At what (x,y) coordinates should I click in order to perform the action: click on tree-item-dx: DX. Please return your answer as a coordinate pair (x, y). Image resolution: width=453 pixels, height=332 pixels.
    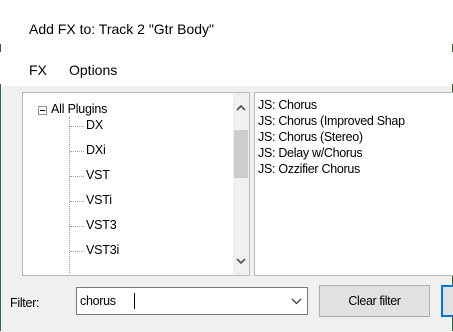
    Looking at the image, I should click on (94, 125).